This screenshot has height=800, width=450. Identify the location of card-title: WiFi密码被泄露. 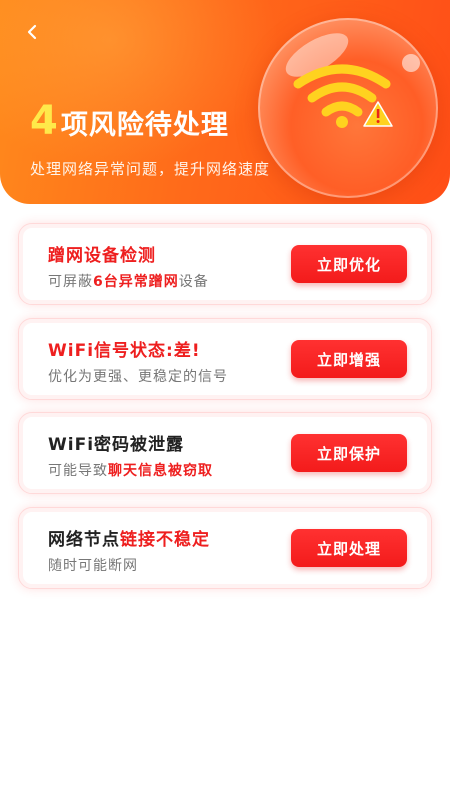
(116, 442).